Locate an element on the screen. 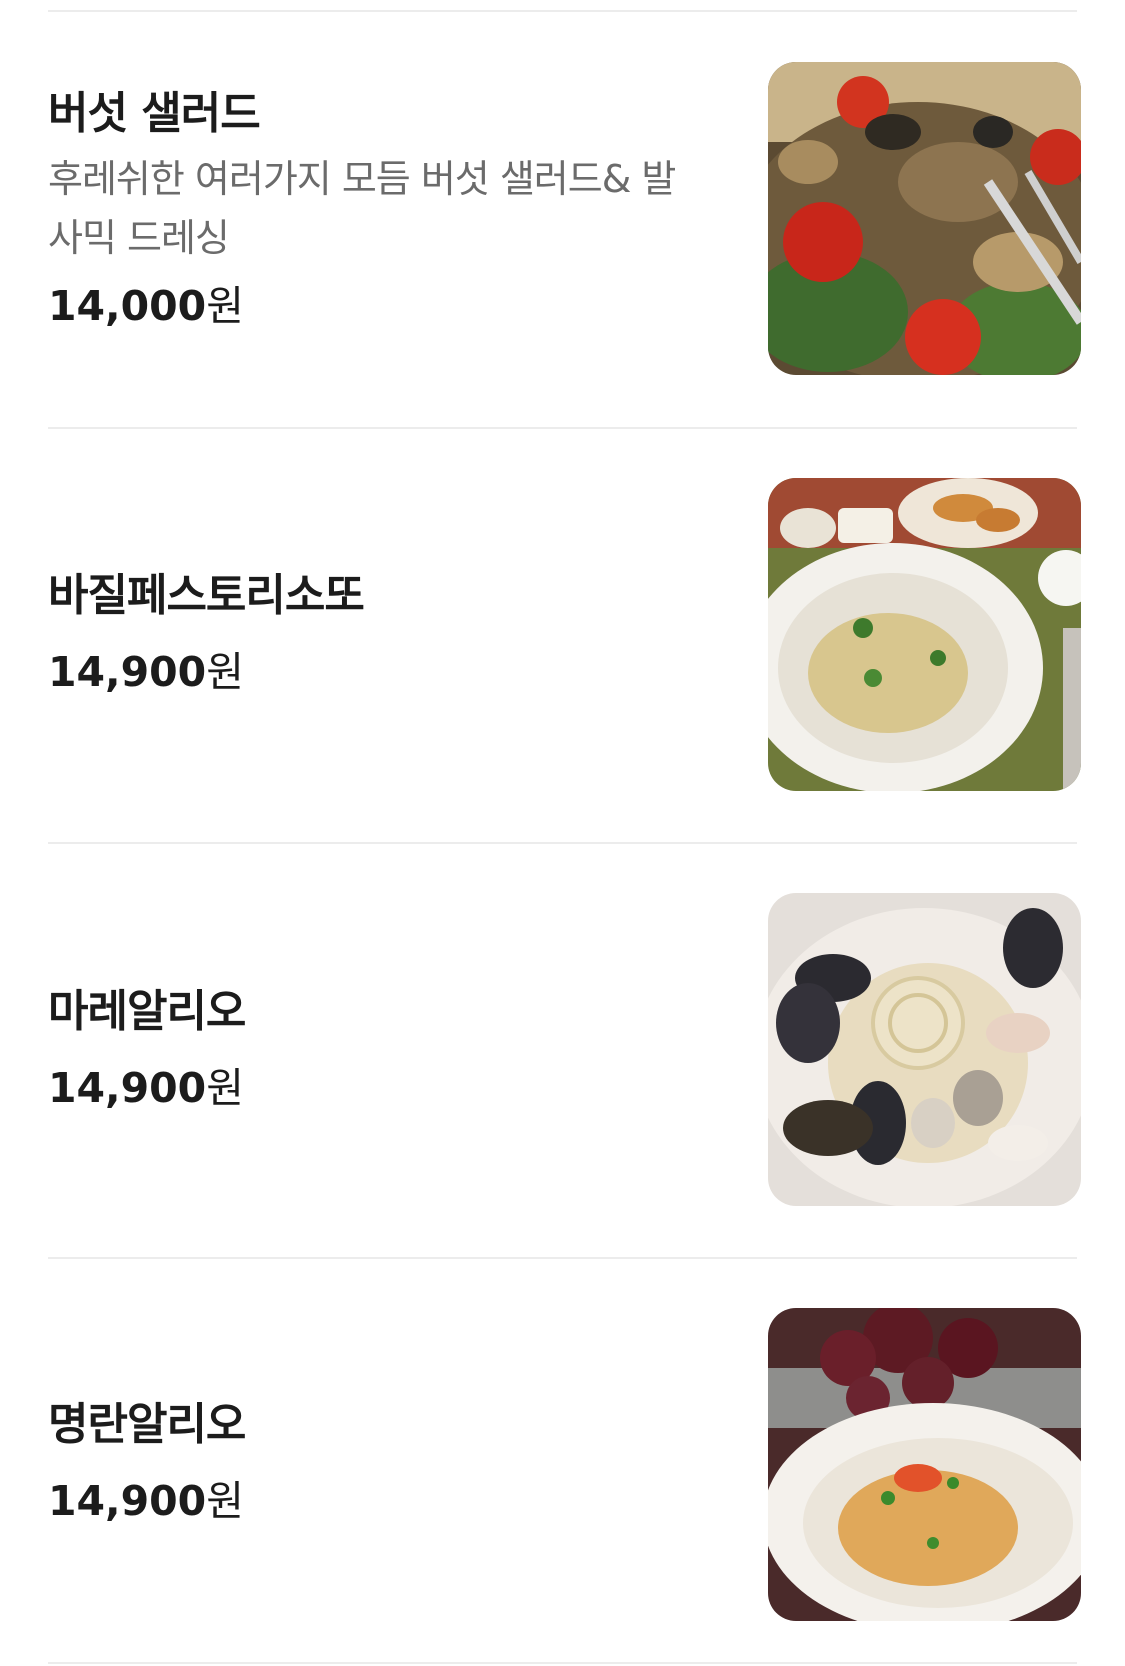 The height and width of the screenshot is (1666, 1125). menu-item-name: 명란알리오 is located at coordinates (147, 1424).